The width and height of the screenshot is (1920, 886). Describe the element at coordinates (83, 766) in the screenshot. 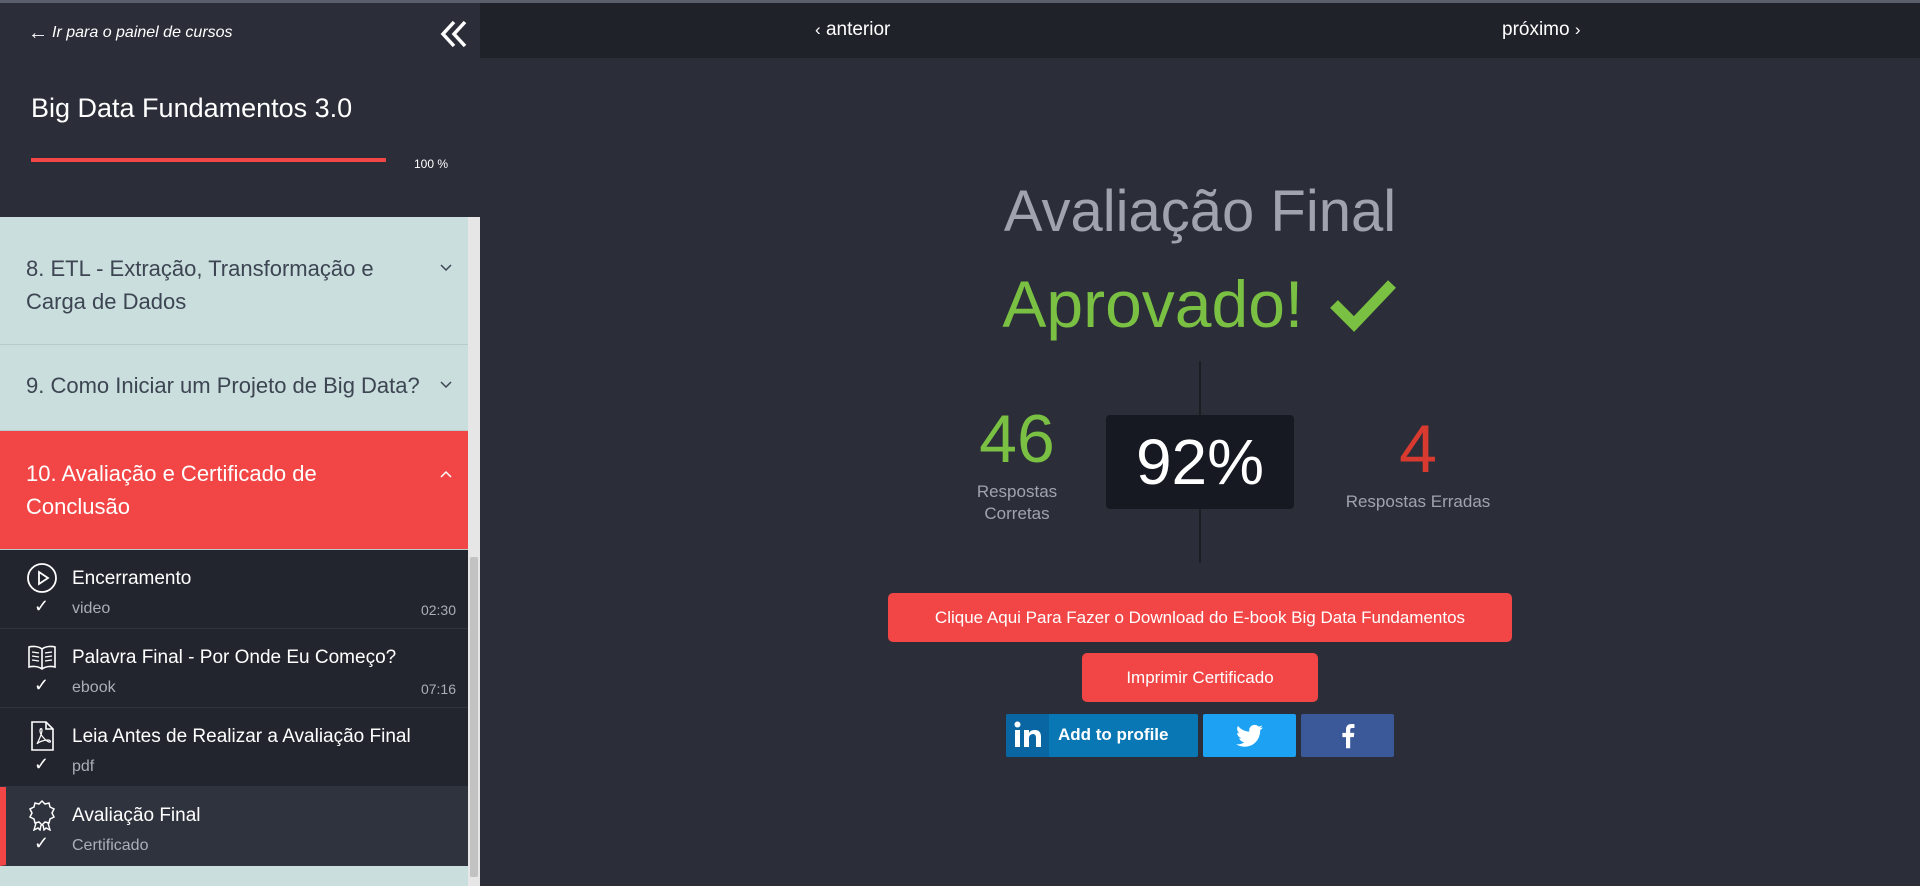

I see `lesson-type: pdf` at that location.